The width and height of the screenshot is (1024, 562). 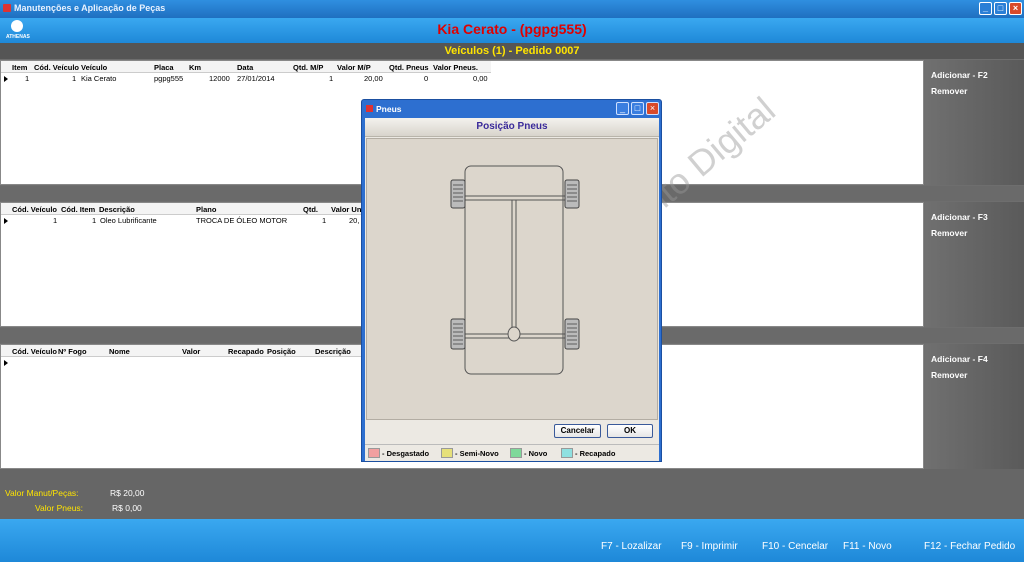 What do you see at coordinates (389, 109) in the screenshot?
I see `dialog-title: Pneus` at bounding box center [389, 109].